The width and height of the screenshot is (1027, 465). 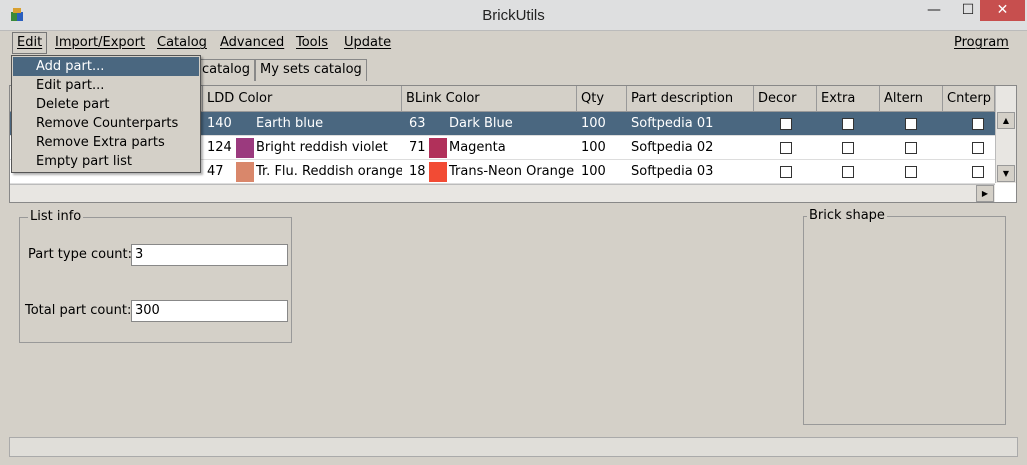 What do you see at coordinates (417, 147) in the screenshot?
I see `blink-id-cell: 71` at bounding box center [417, 147].